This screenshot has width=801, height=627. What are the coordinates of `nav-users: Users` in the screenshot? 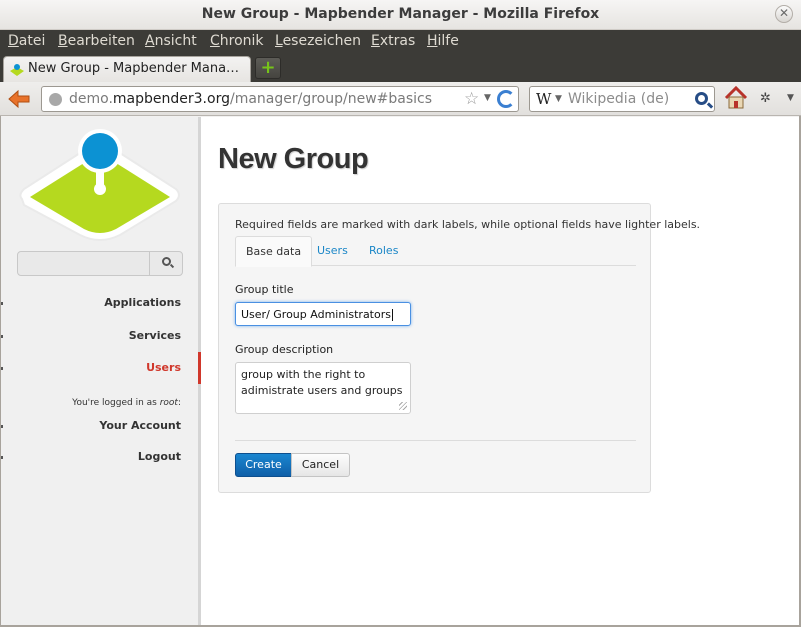 It's located at (163, 367).